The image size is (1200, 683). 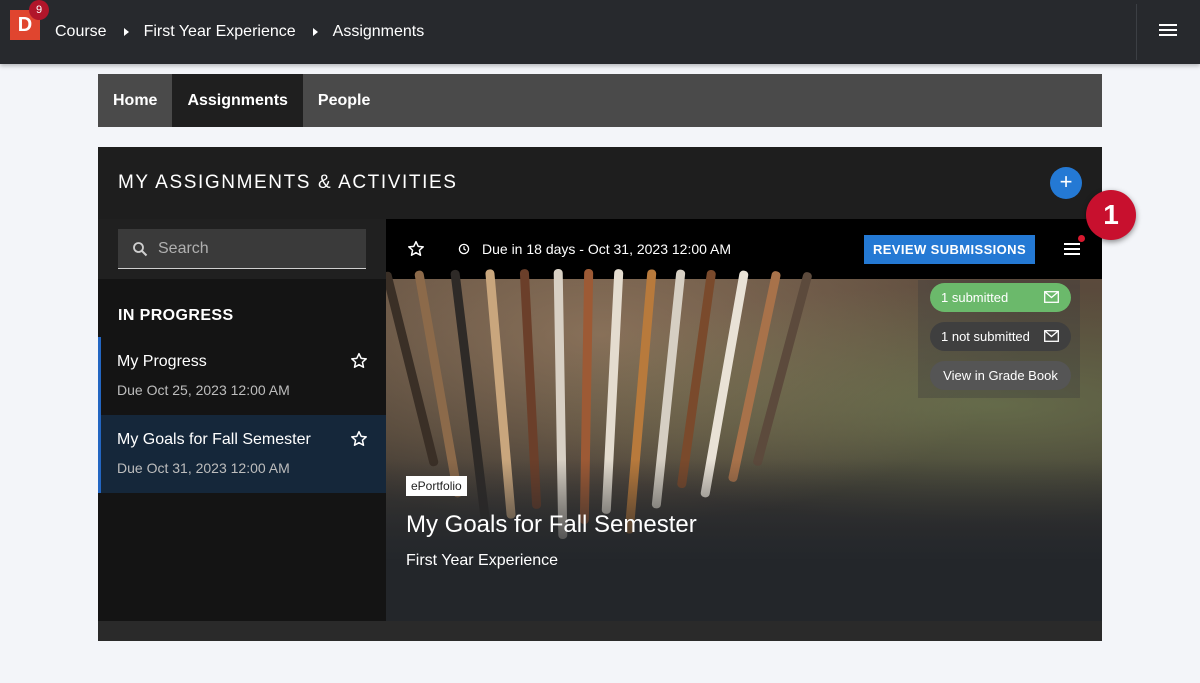 What do you see at coordinates (607, 249) in the screenshot?
I see `due-date-text: Due in 18 days - Oct 31, 2023 12:00 AM` at bounding box center [607, 249].